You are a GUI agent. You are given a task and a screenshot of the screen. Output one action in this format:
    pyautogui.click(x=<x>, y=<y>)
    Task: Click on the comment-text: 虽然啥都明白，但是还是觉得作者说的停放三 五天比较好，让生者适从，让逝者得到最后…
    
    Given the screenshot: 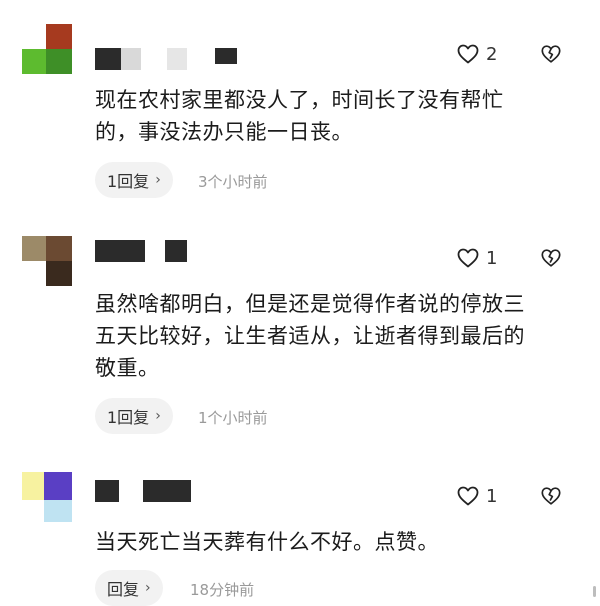 What is the action you would take?
    pyautogui.click(x=310, y=336)
    